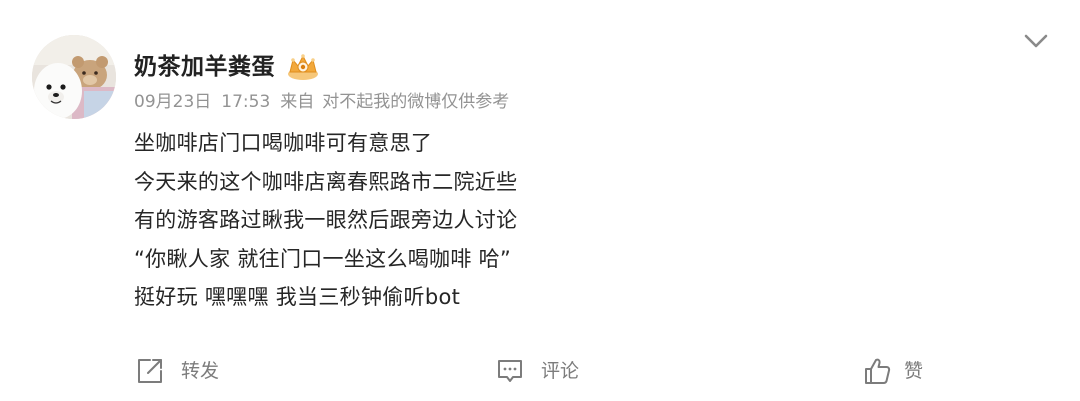 The width and height of the screenshot is (1080, 401). What do you see at coordinates (173, 102) in the screenshot?
I see `post-date: 09月23日` at bounding box center [173, 102].